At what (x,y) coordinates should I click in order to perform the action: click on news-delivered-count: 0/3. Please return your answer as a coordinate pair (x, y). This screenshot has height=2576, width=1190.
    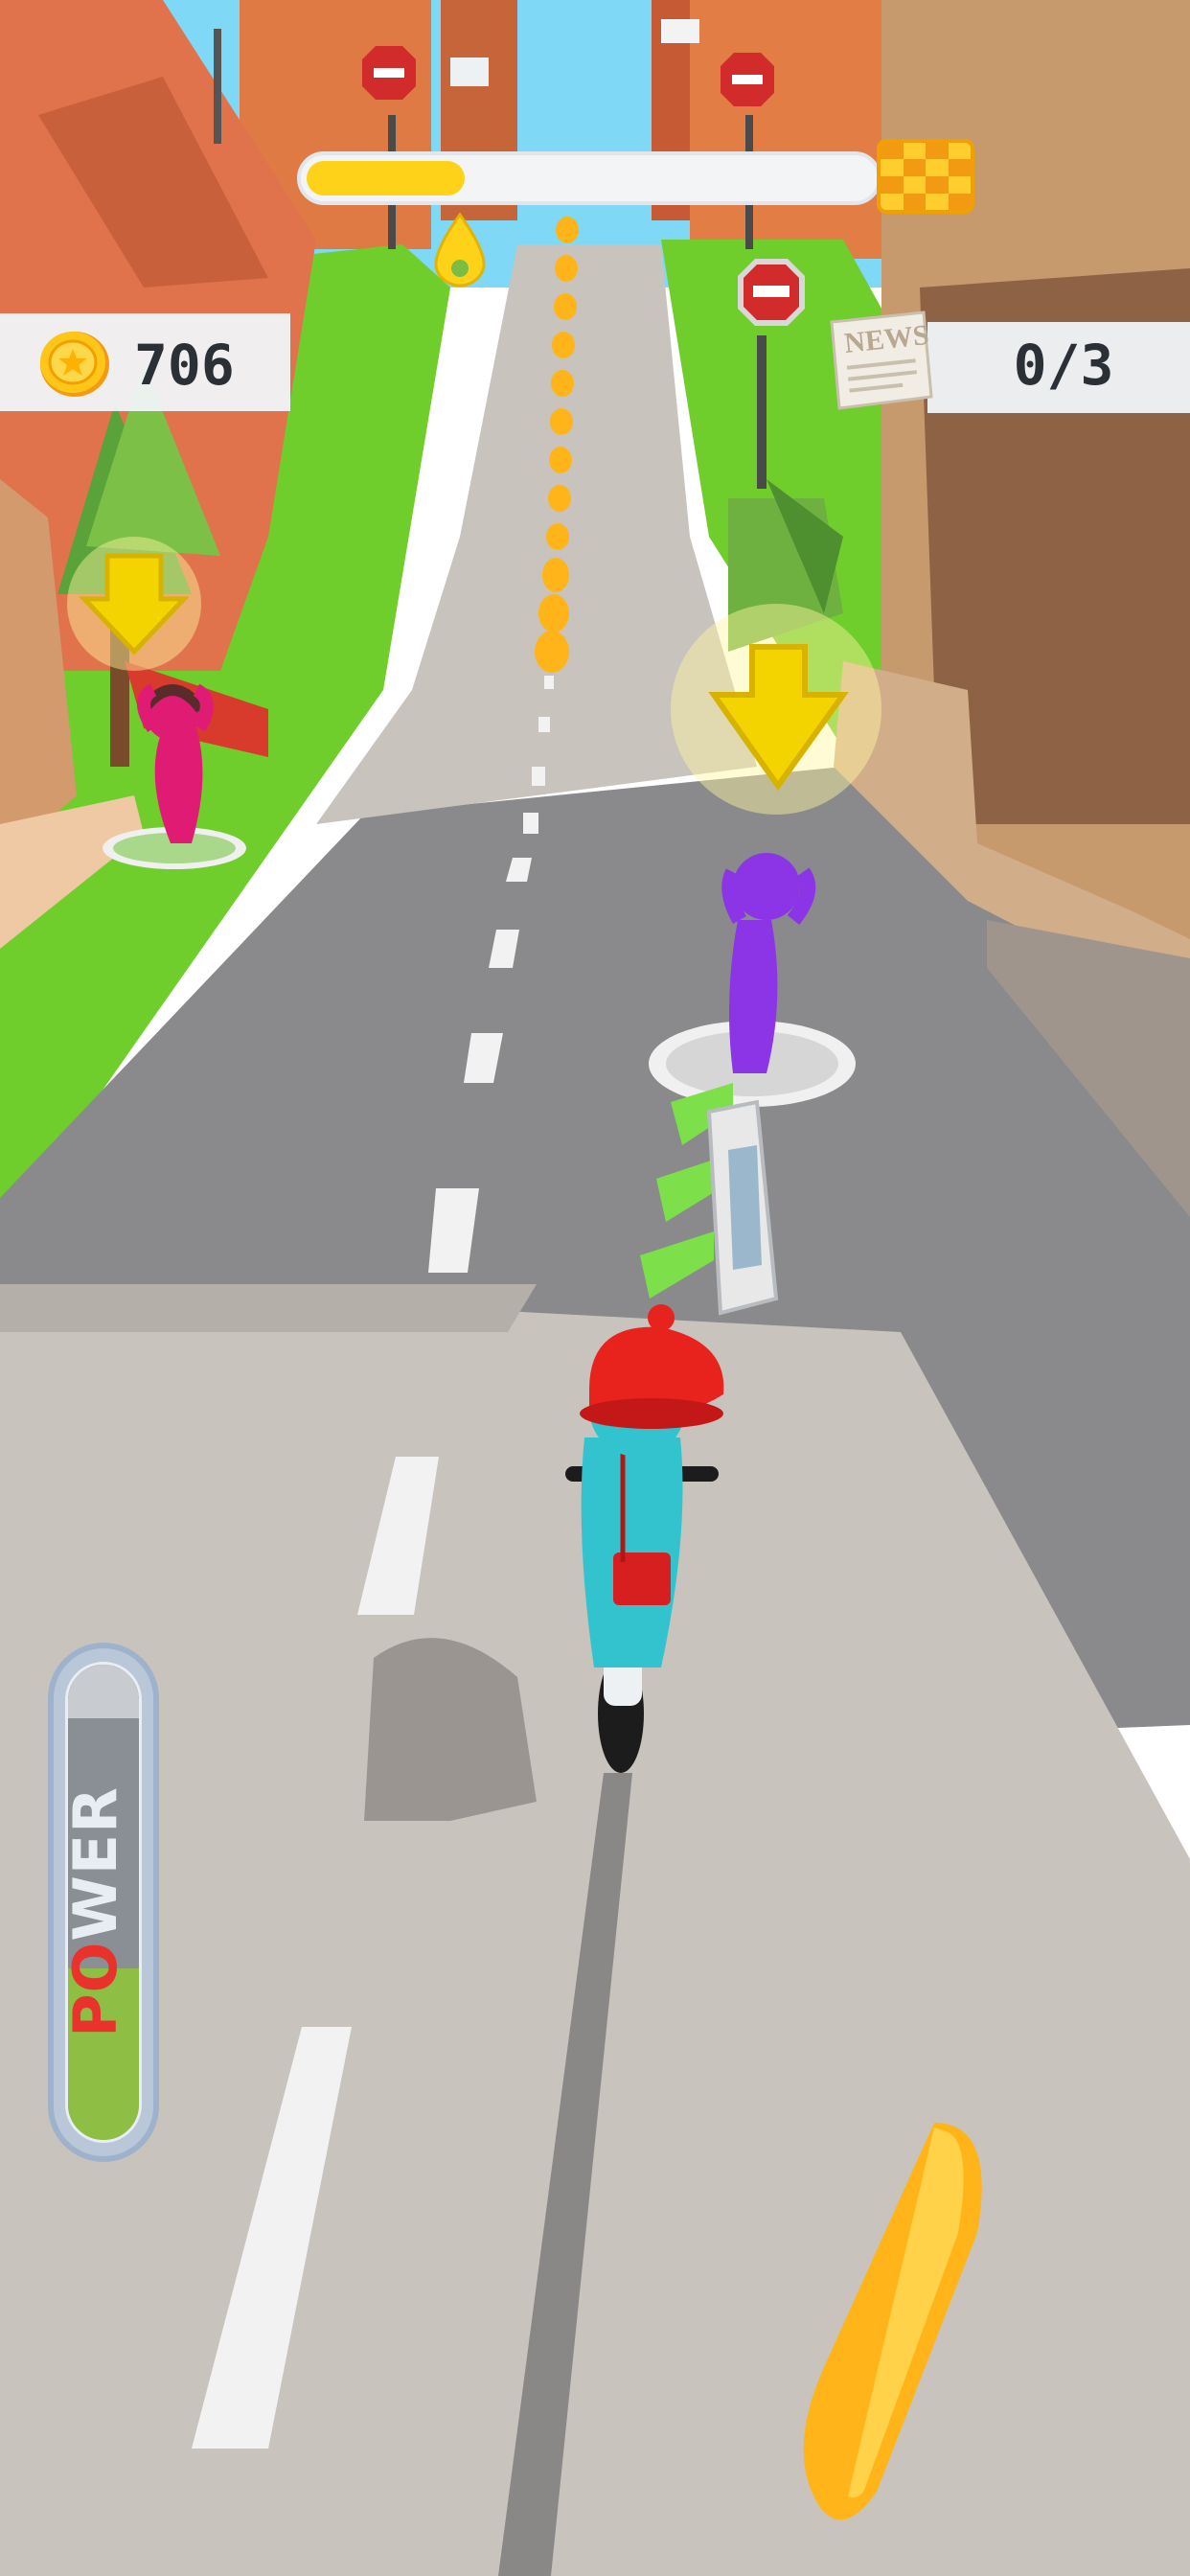
    Looking at the image, I should click on (1064, 365).